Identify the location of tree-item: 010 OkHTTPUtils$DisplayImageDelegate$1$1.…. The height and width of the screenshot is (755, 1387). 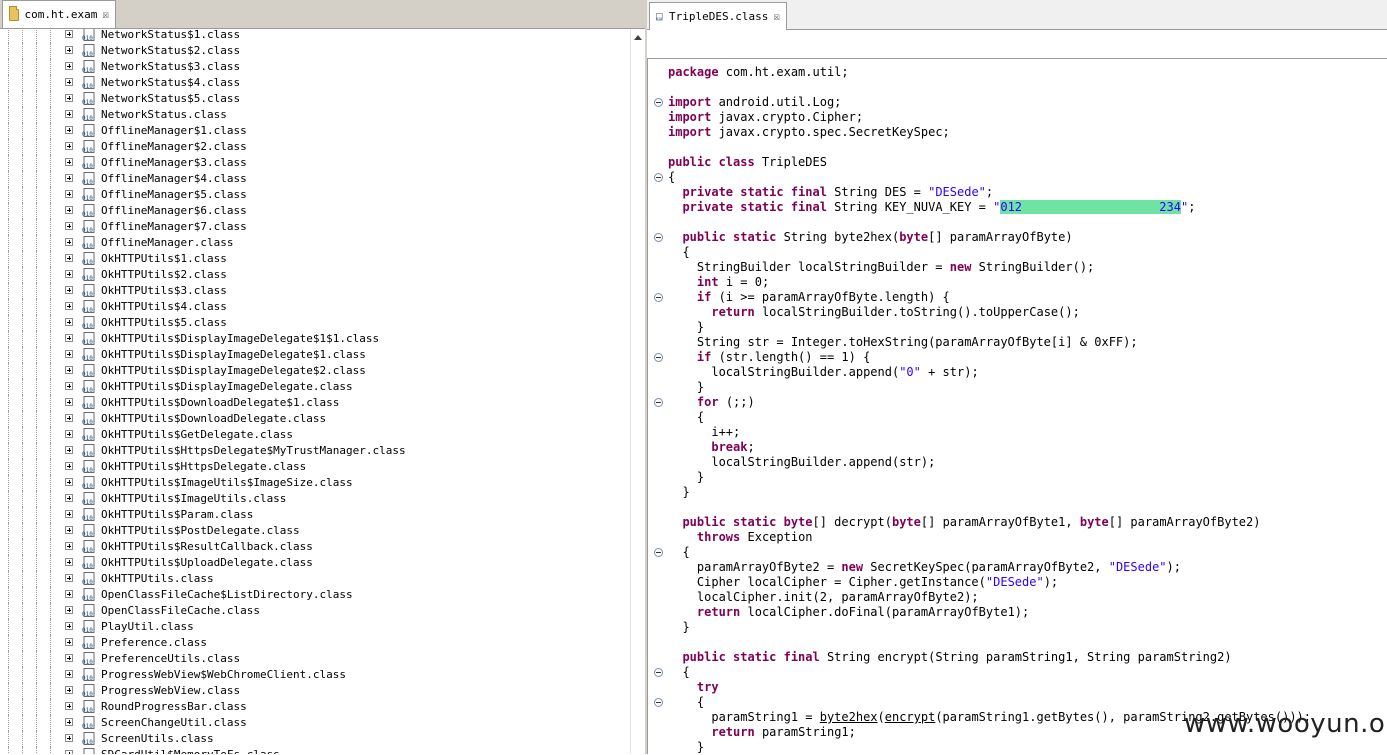
(300, 339).